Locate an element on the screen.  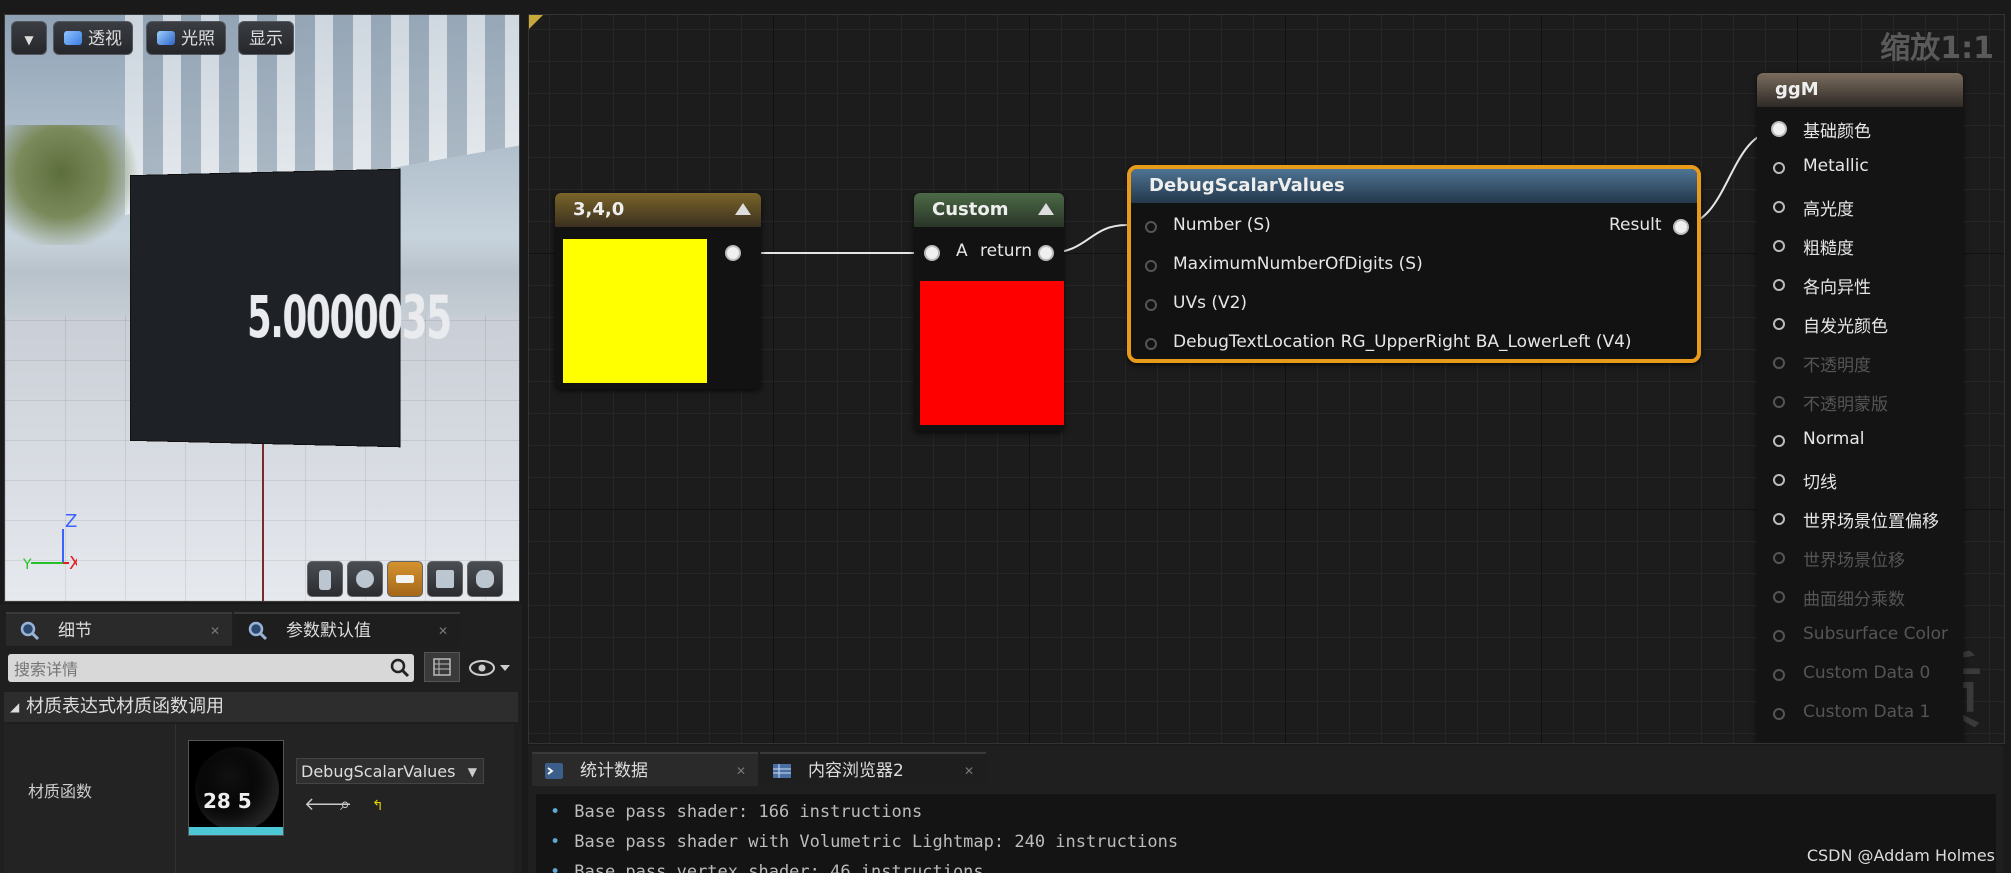
node-constant-title: 3,4,0 is located at coordinates (599, 209).